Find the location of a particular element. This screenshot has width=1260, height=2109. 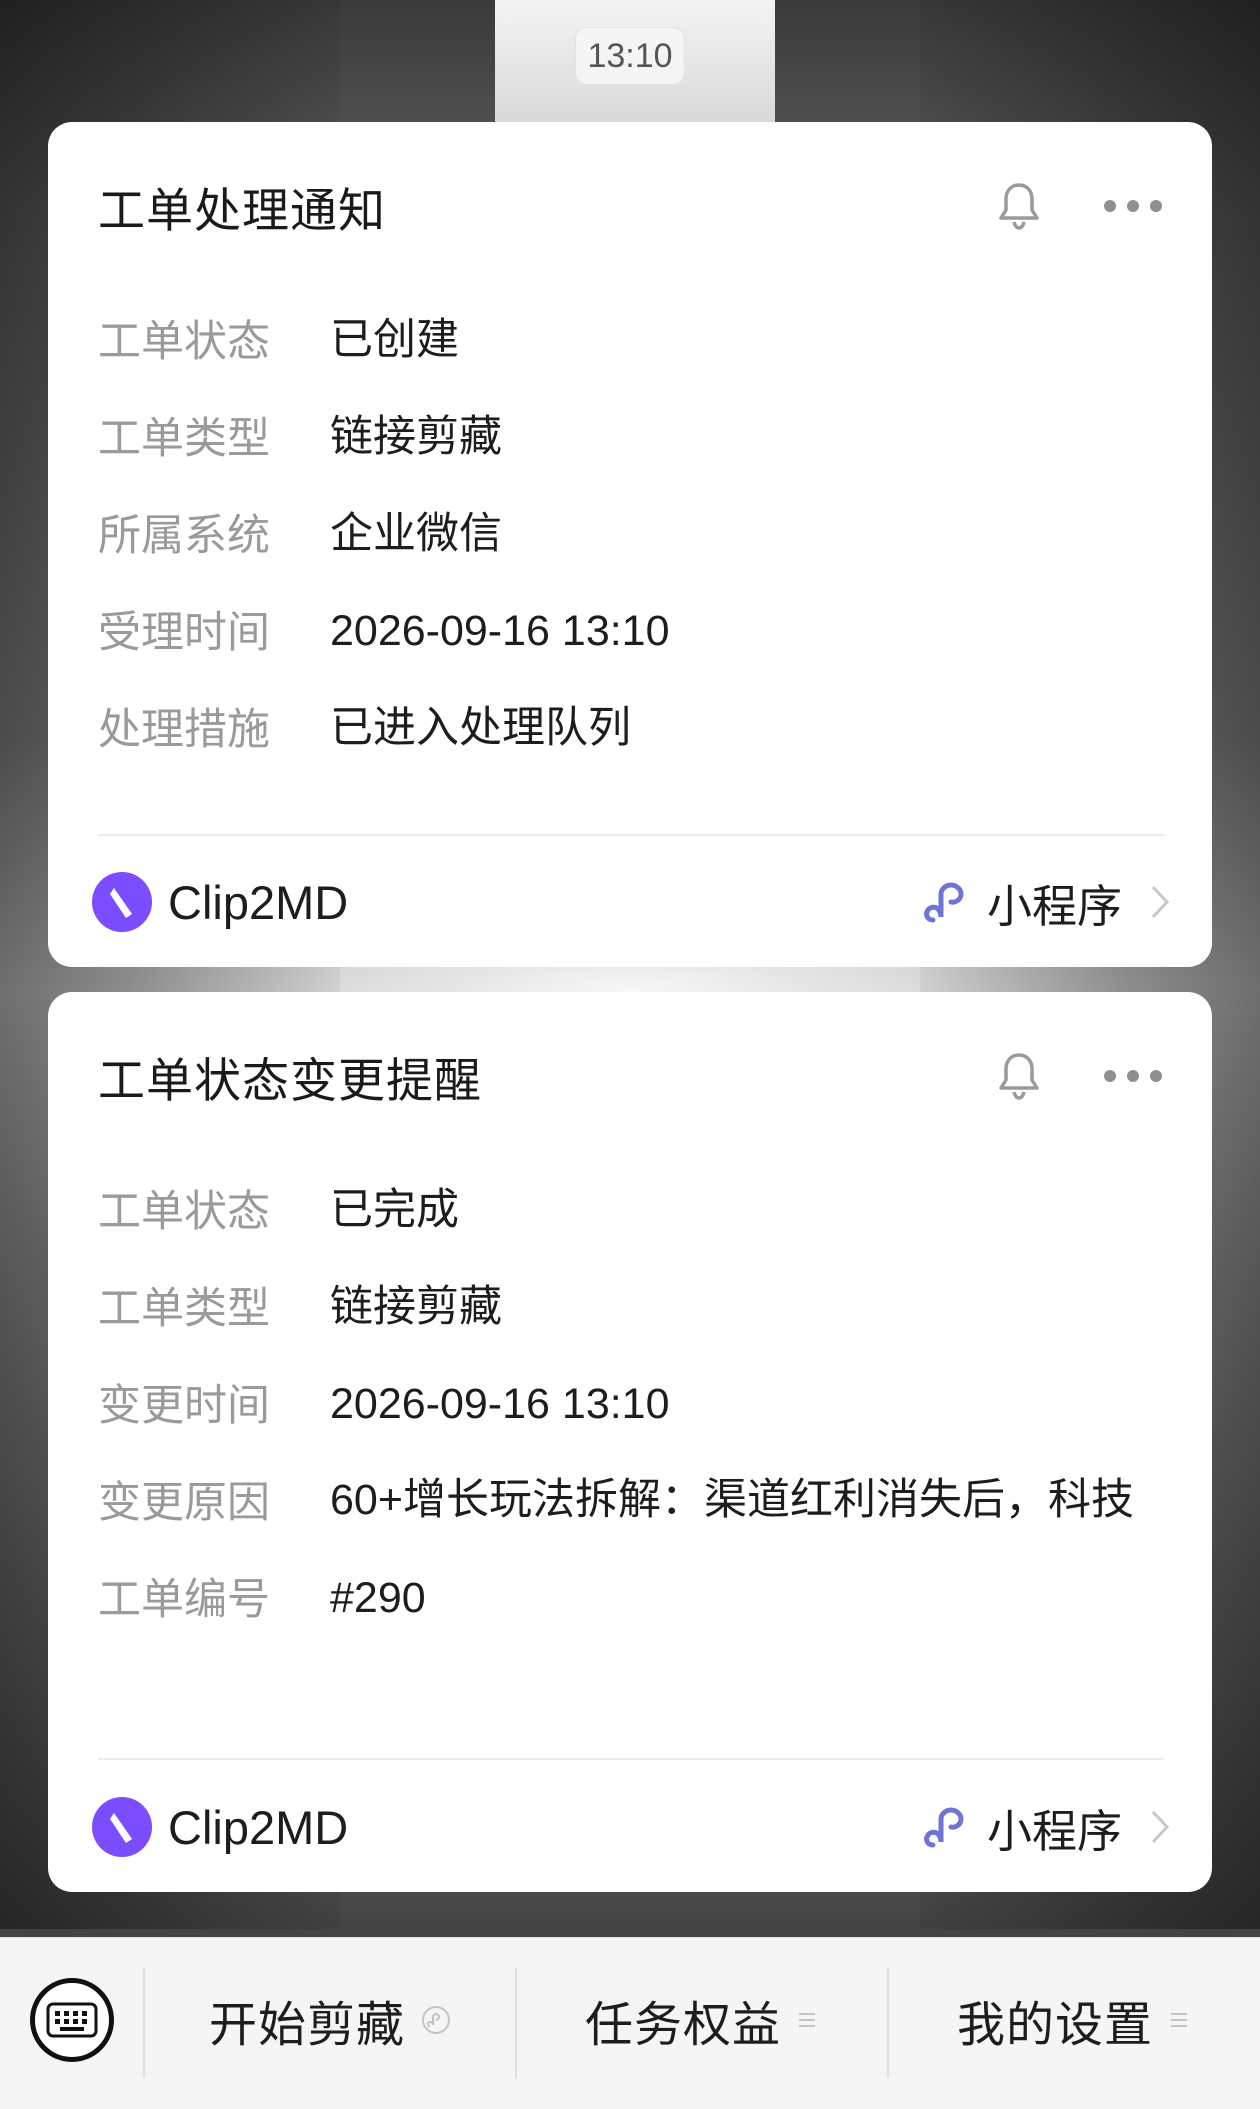

card-header: 工单状态变更提醒 is located at coordinates (630, 1076).